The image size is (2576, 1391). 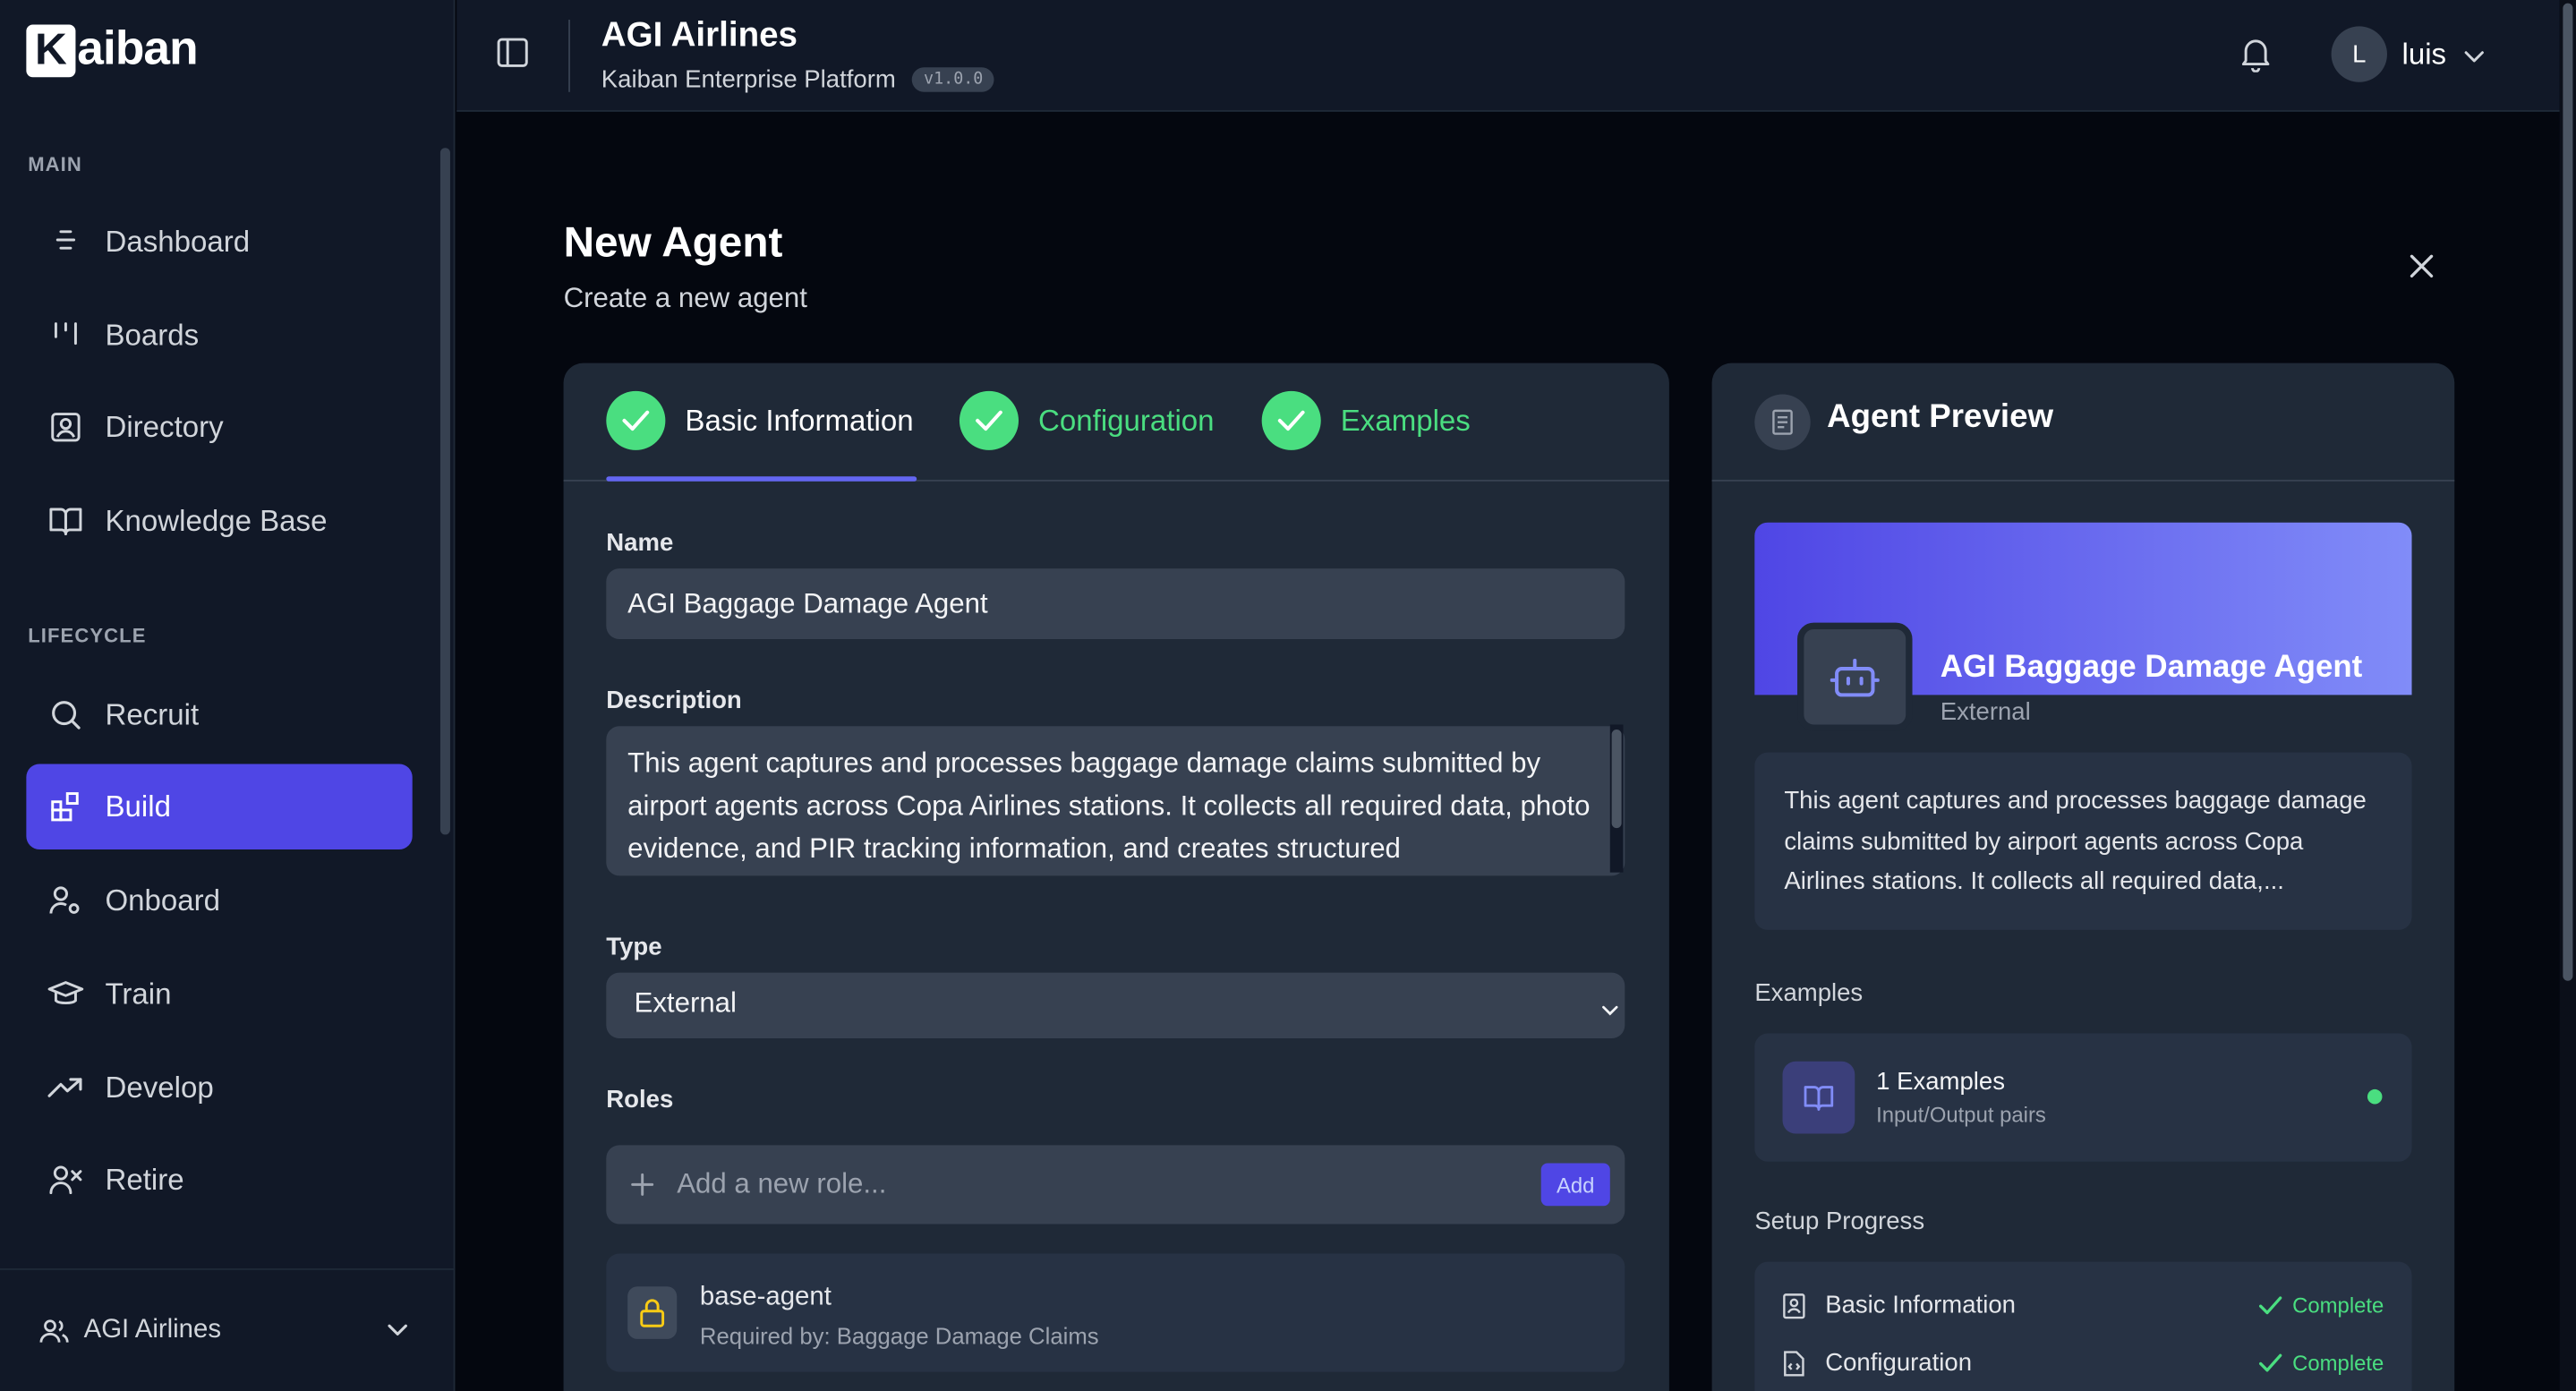 I want to click on step-label: Examples, so click(x=1405, y=420).